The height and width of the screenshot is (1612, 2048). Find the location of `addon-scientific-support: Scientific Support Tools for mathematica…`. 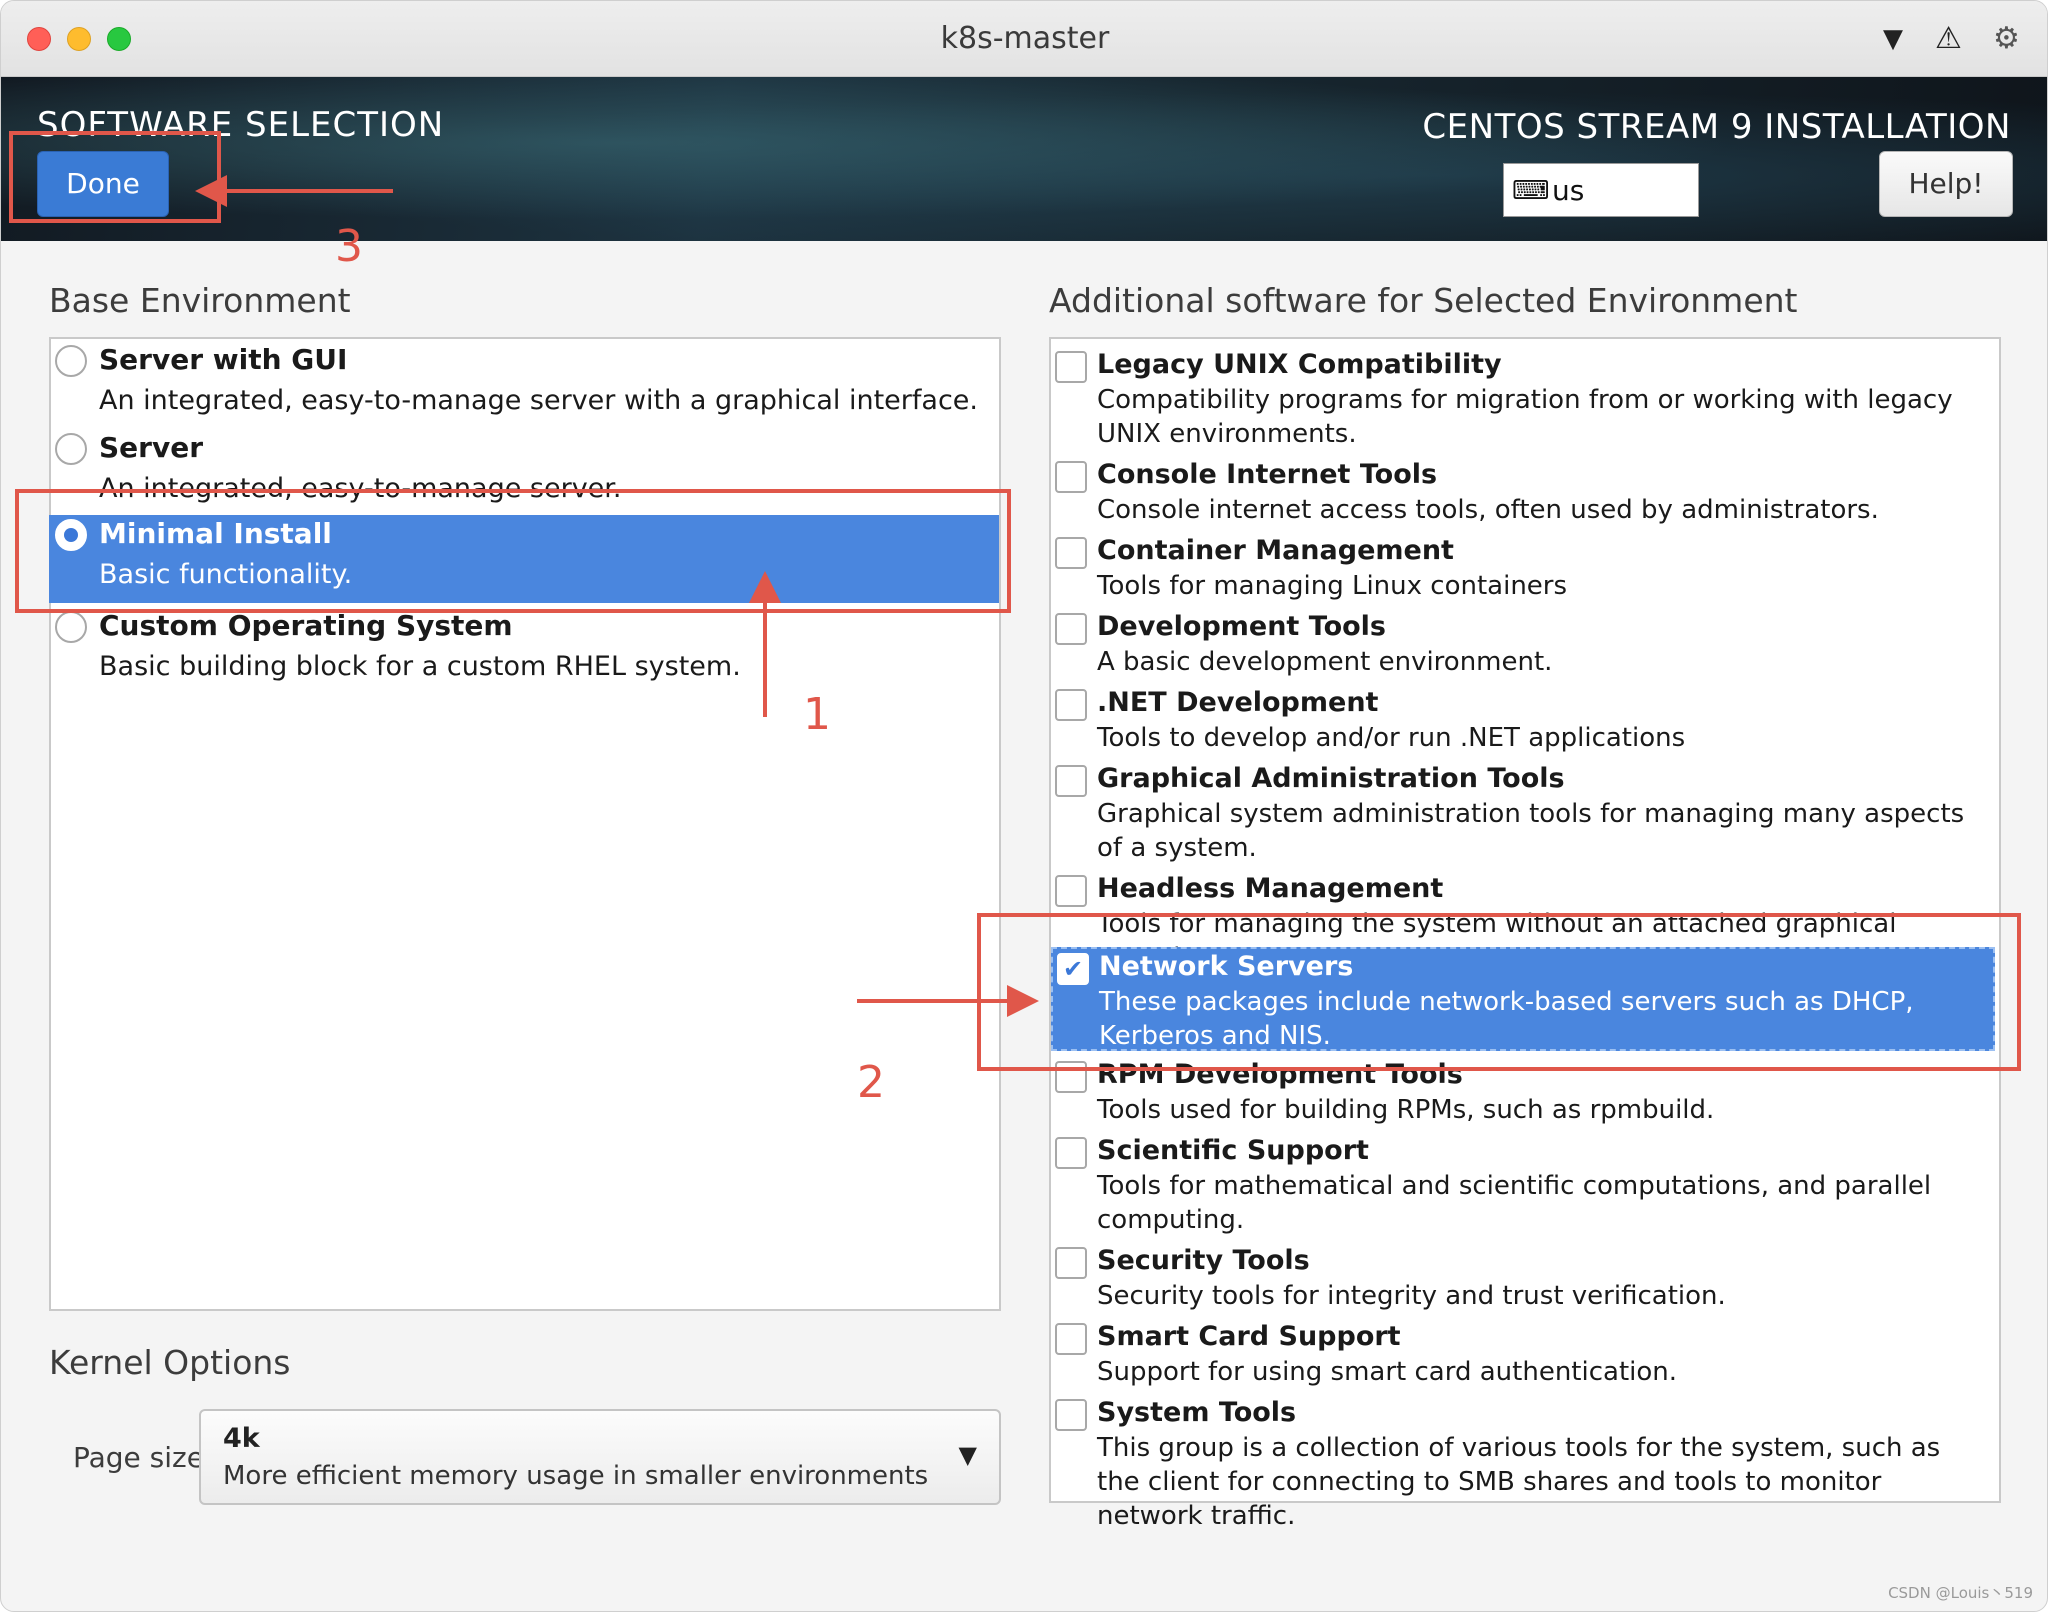

addon-scientific-support: Scientific Support Tools for mathematica… is located at coordinates (1523, 1186).